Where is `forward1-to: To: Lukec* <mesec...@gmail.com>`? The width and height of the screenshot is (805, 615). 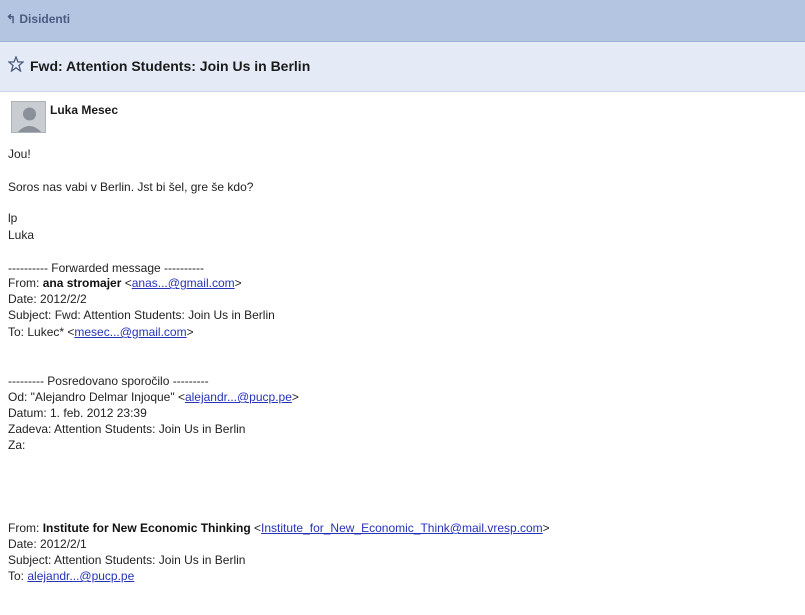 forward1-to: To: Lukec* <mesec...@gmail.com> is located at coordinates (101, 332).